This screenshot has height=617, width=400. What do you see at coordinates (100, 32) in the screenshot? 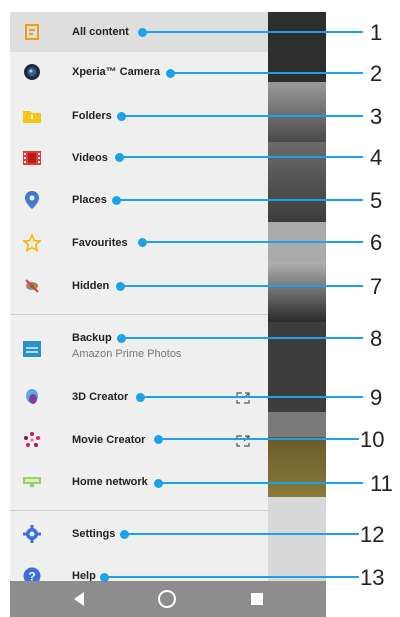
I see `drawer-item-label: All content` at bounding box center [100, 32].